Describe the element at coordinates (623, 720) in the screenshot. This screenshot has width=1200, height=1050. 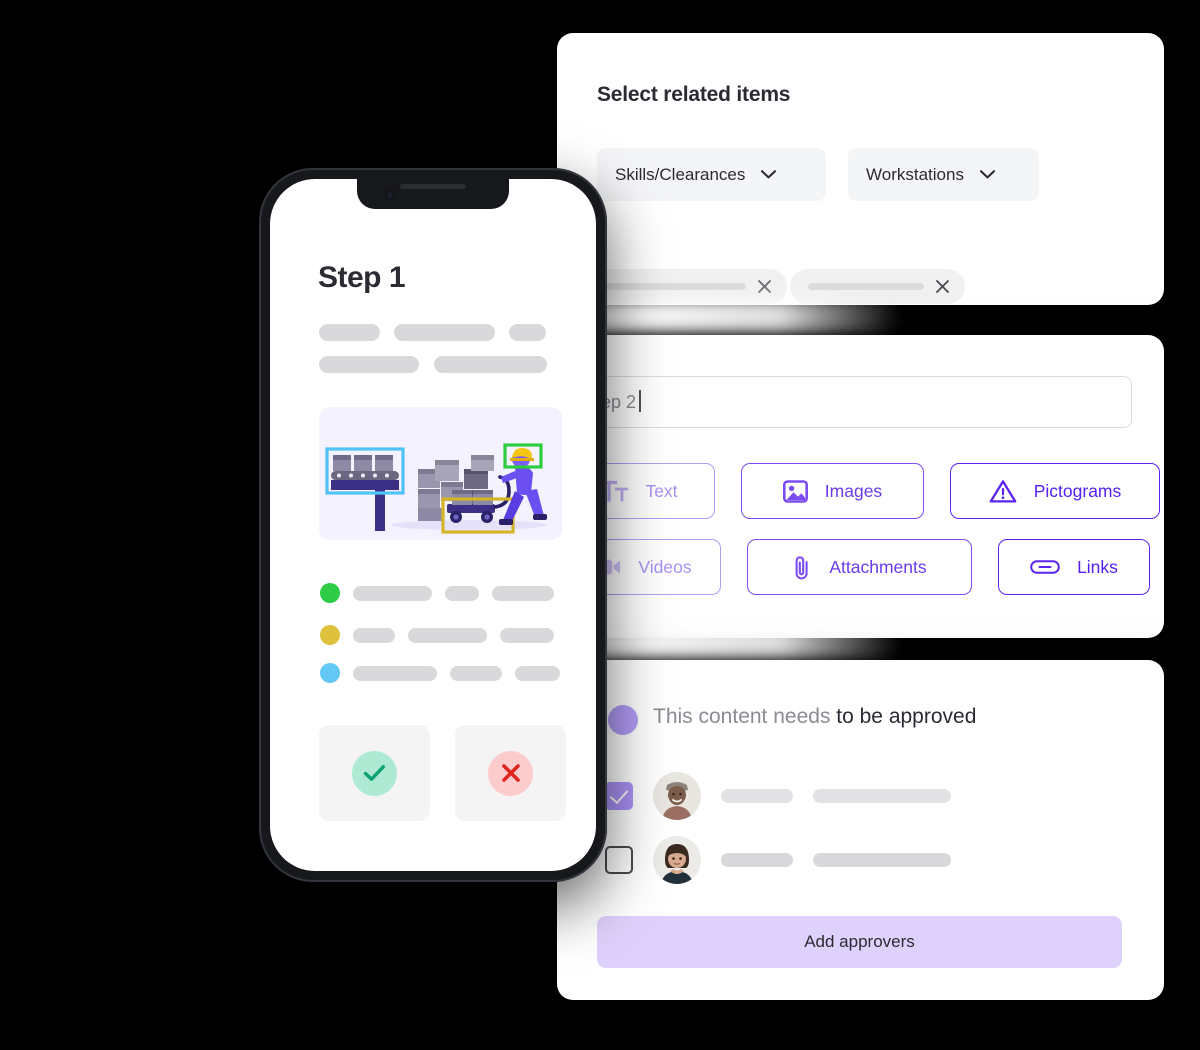
I see `approval-toggle` at that location.